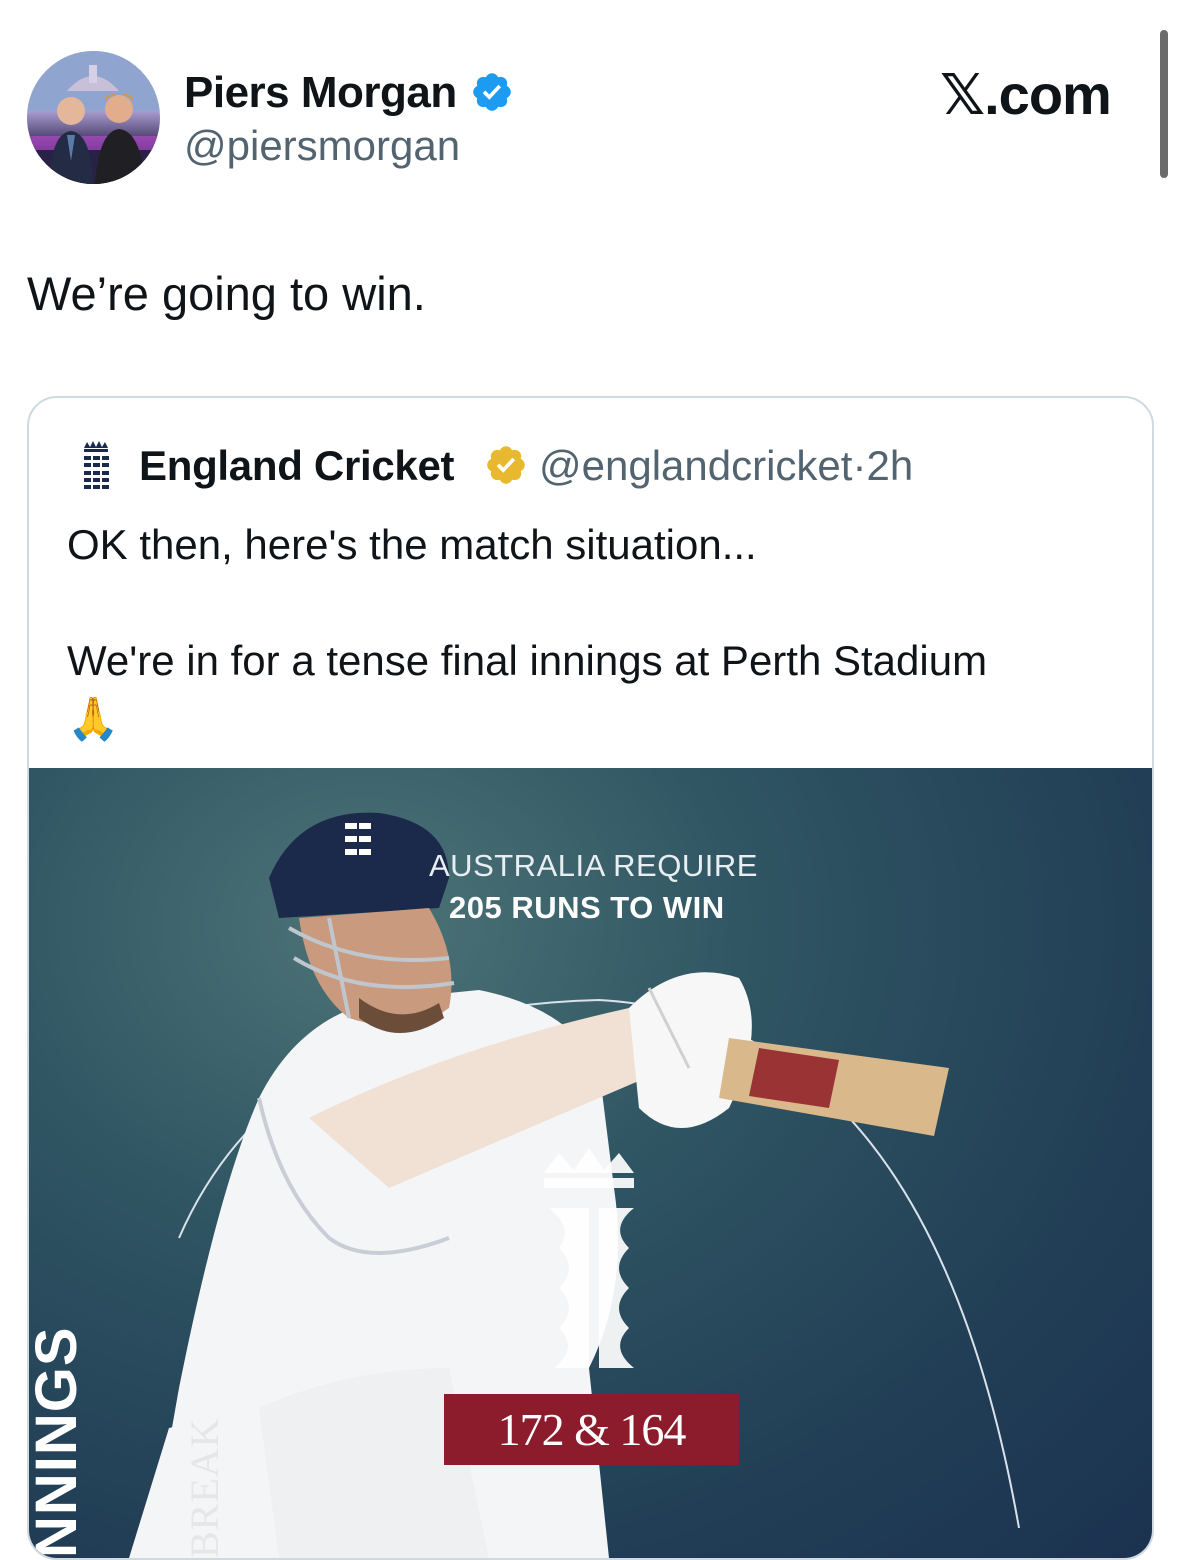 The image size is (1179, 1560). I want to click on scrollbar, so click(1164, 104).